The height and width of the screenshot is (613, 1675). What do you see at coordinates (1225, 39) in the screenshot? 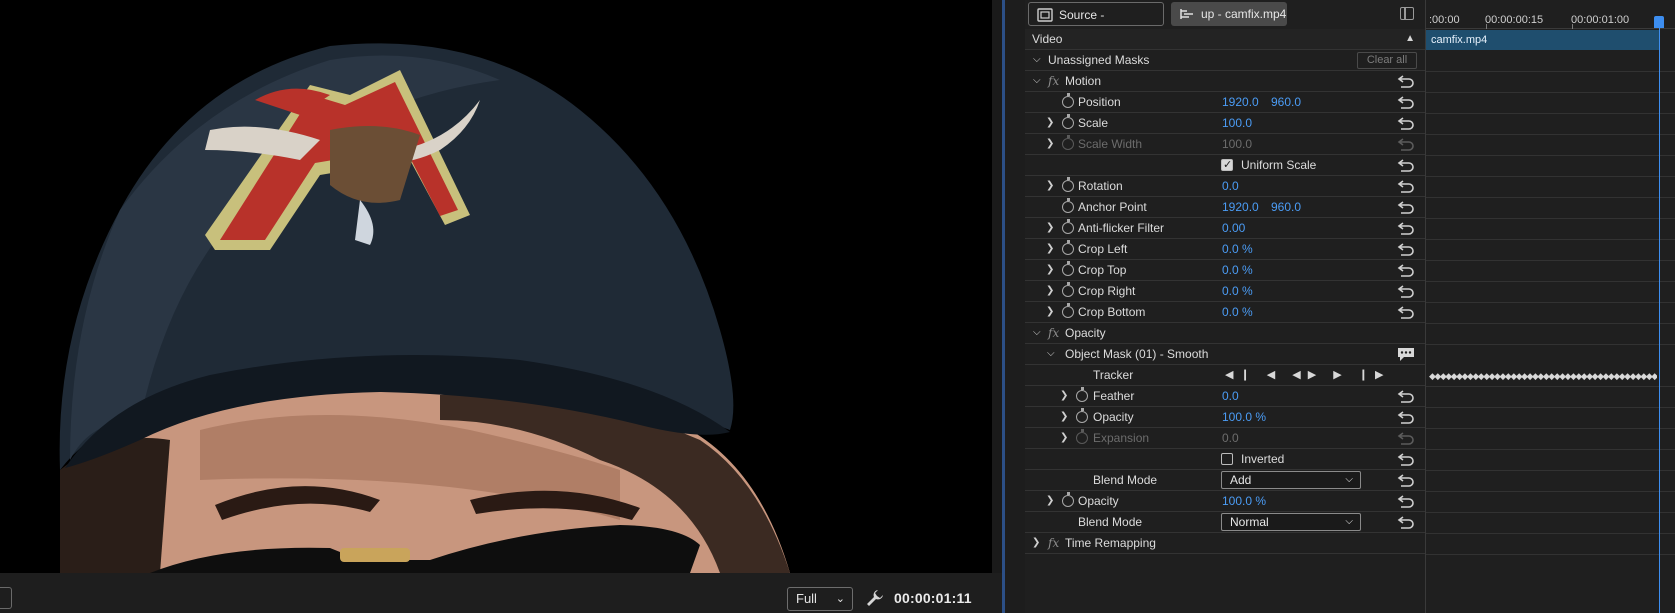
I see `section-video: Video ▲` at bounding box center [1225, 39].